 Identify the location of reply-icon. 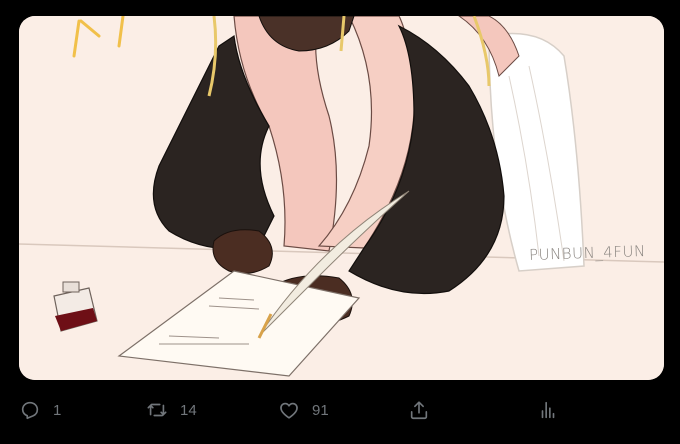
(30, 410).